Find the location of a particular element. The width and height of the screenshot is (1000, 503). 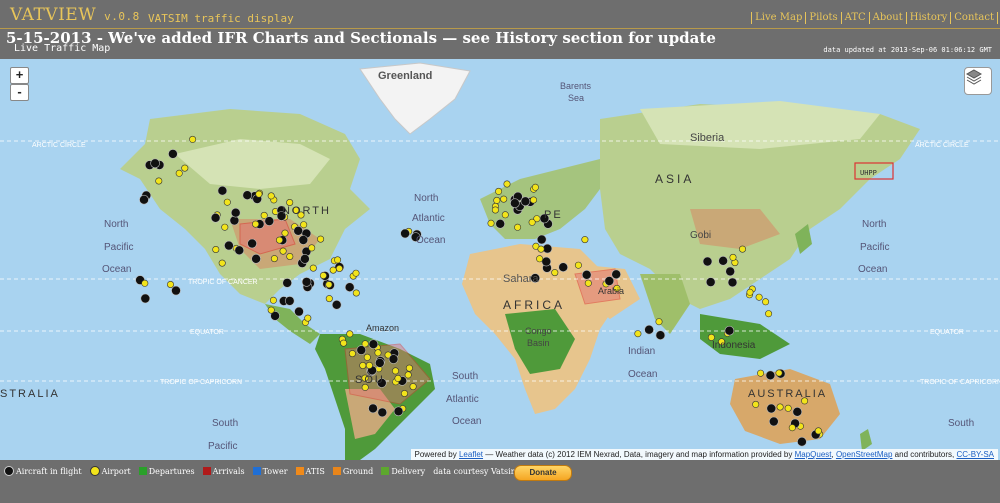

zoom-out-button: - is located at coordinates (19, 92).